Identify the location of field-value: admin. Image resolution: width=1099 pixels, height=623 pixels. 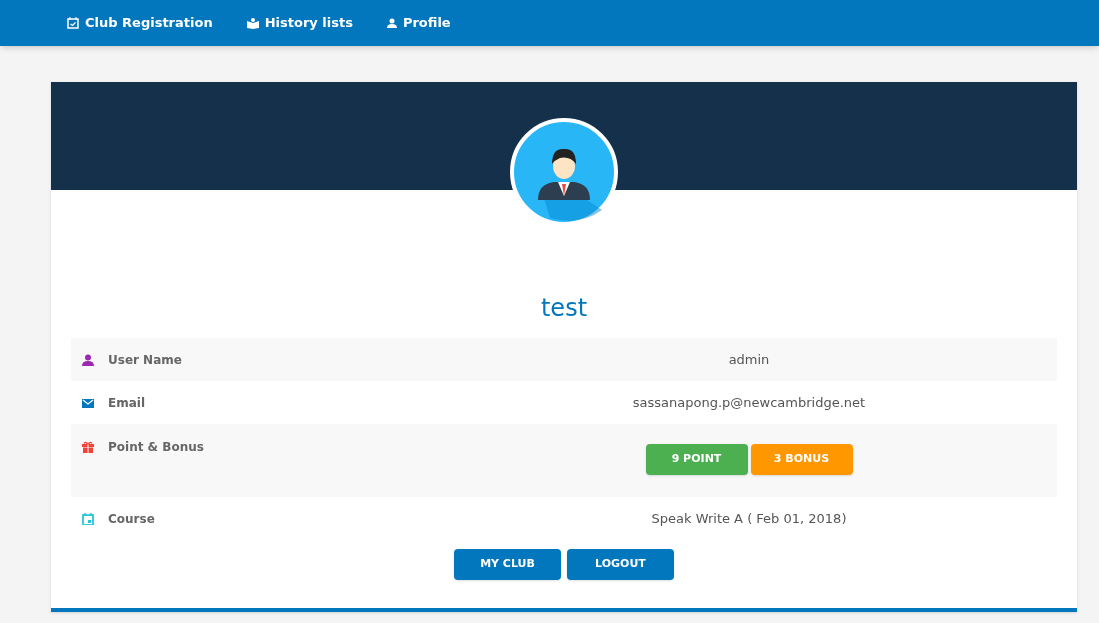
(749, 359).